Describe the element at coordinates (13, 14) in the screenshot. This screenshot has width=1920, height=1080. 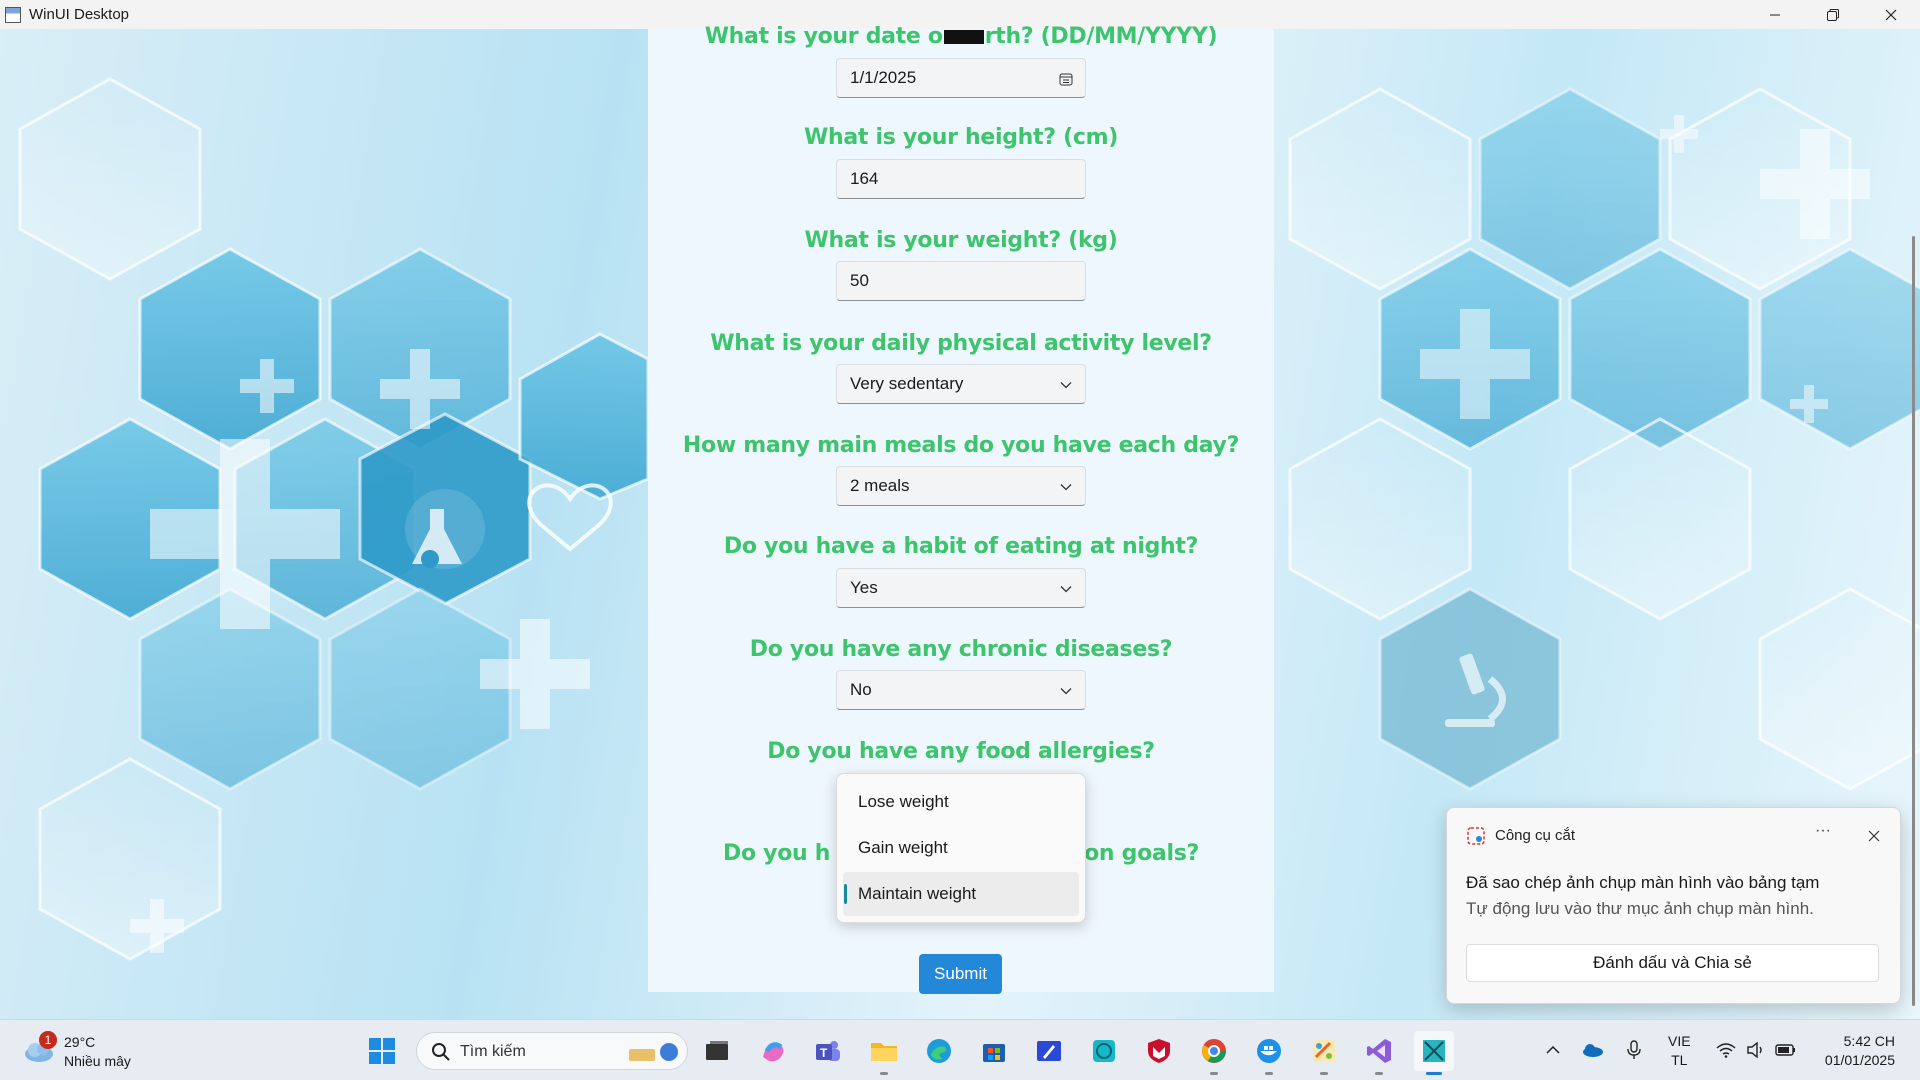
I see `app-icon` at that location.